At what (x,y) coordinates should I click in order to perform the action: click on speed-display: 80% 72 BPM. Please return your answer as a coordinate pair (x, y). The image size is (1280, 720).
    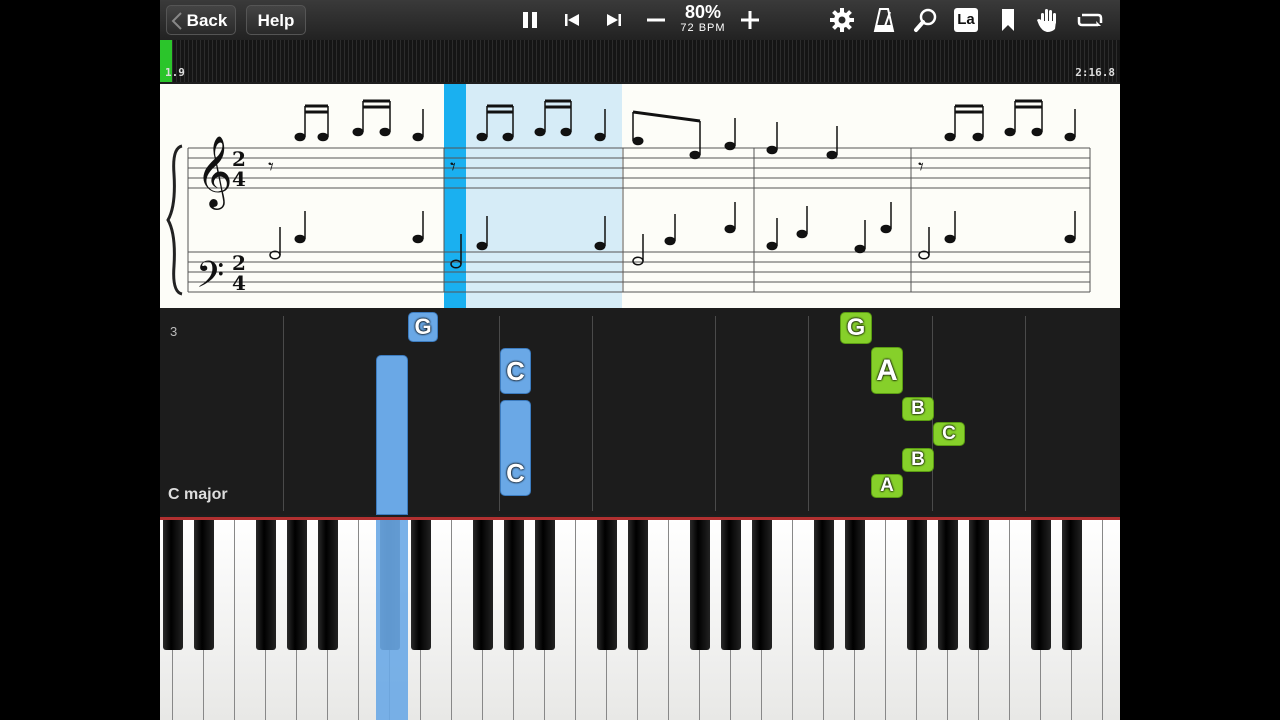
    Looking at the image, I should click on (703, 18).